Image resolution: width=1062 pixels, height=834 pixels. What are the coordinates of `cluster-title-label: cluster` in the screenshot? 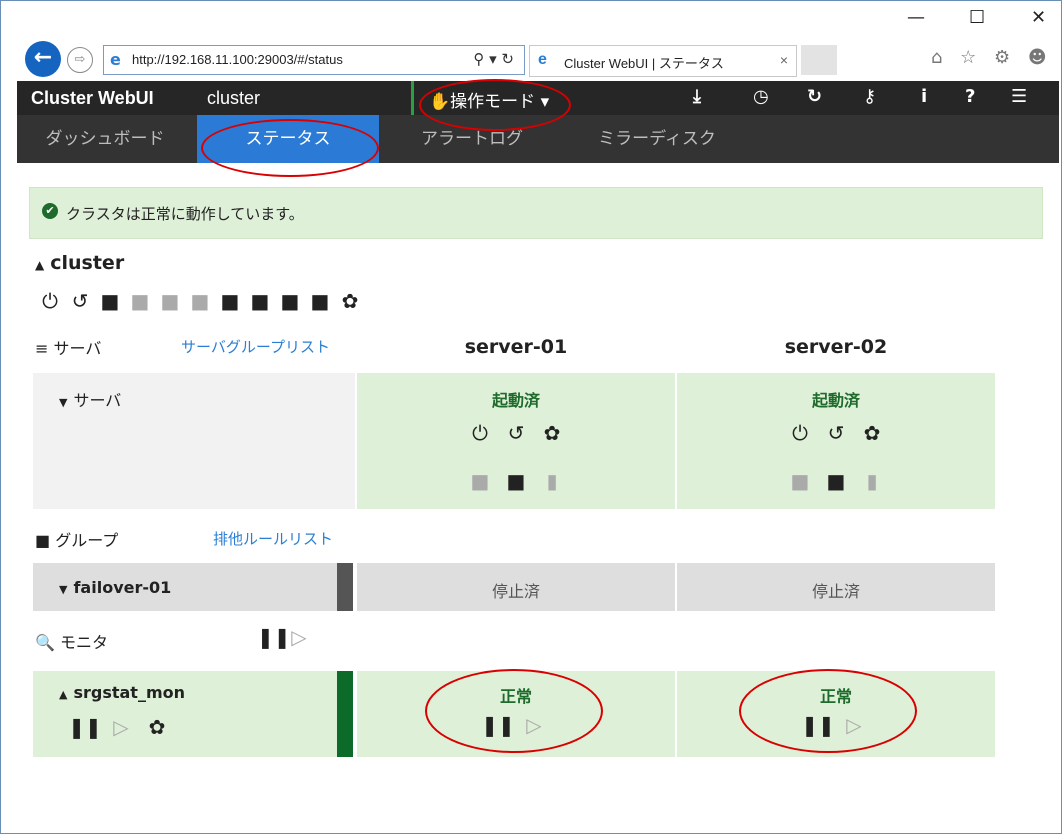 It's located at (87, 263).